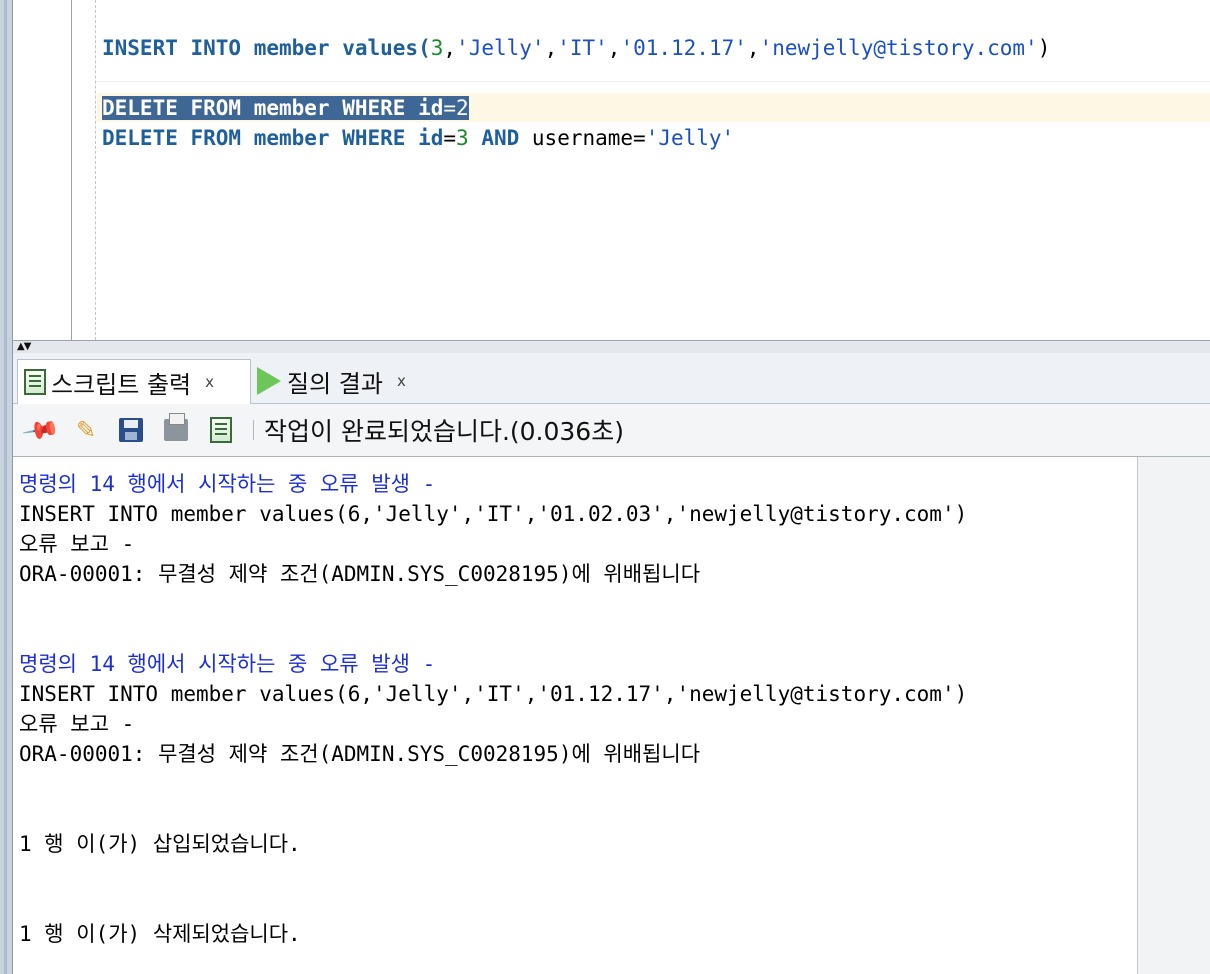  I want to click on sql-keywords: INSERT INTO member values(, so click(266, 48).